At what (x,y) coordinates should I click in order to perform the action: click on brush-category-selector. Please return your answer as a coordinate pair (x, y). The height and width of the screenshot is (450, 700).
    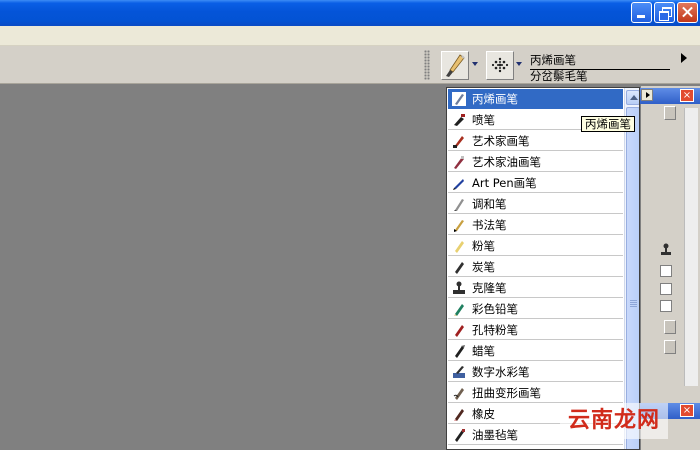
    Looking at the image, I should click on (455, 65).